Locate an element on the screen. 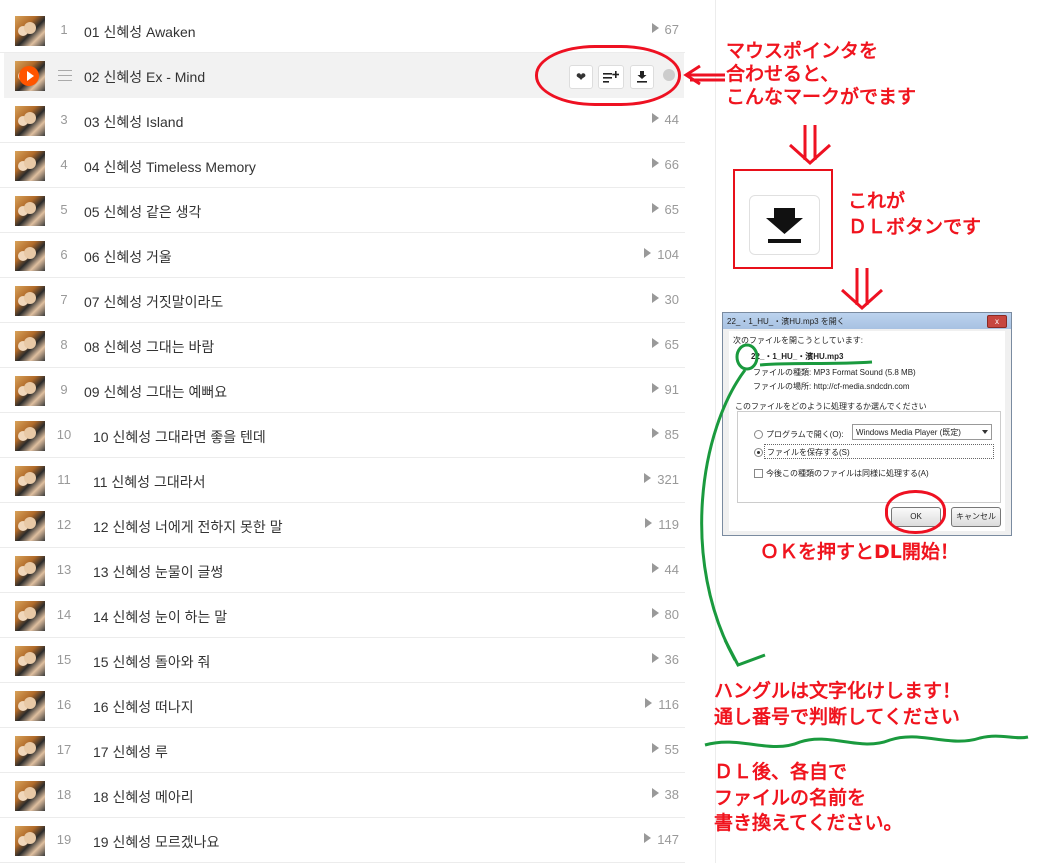 The image size is (1038, 863). track-title: 16 신혜성 떠나지 is located at coordinates (143, 707).